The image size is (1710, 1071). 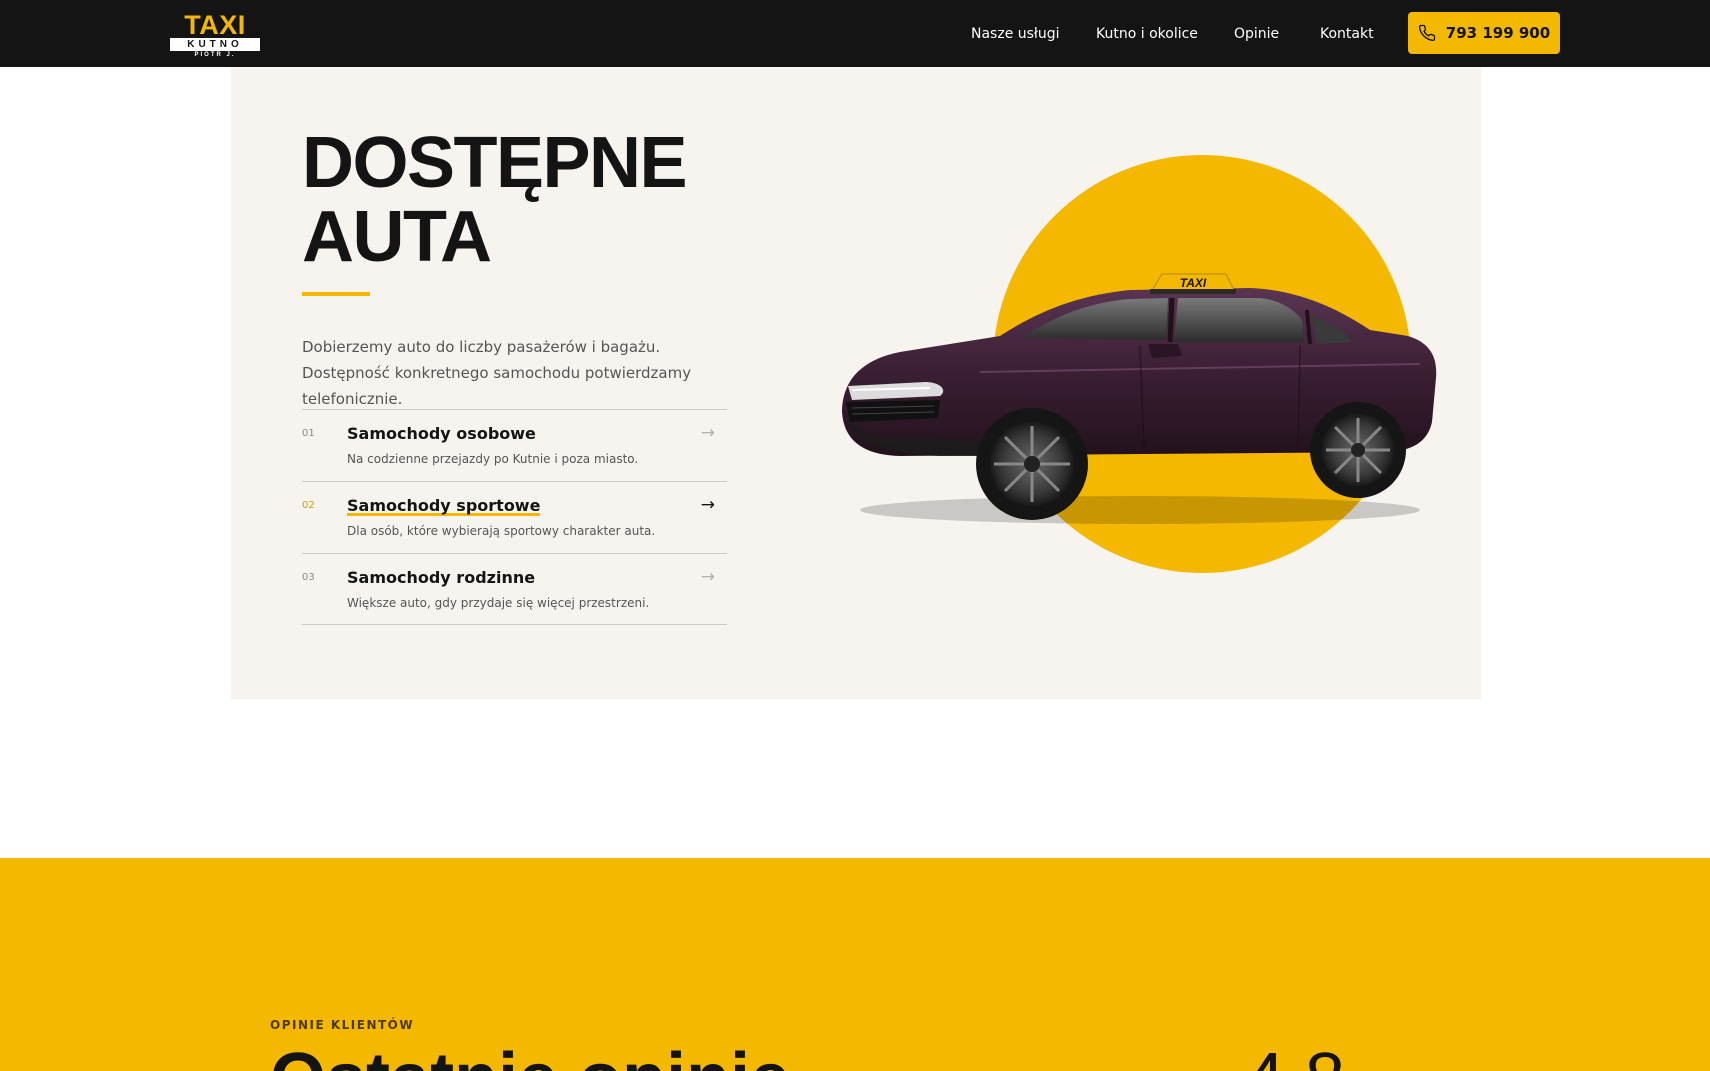 What do you see at coordinates (530, 1056) in the screenshot?
I see `reviews-heading: Ostatnie opinie` at bounding box center [530, 1056].